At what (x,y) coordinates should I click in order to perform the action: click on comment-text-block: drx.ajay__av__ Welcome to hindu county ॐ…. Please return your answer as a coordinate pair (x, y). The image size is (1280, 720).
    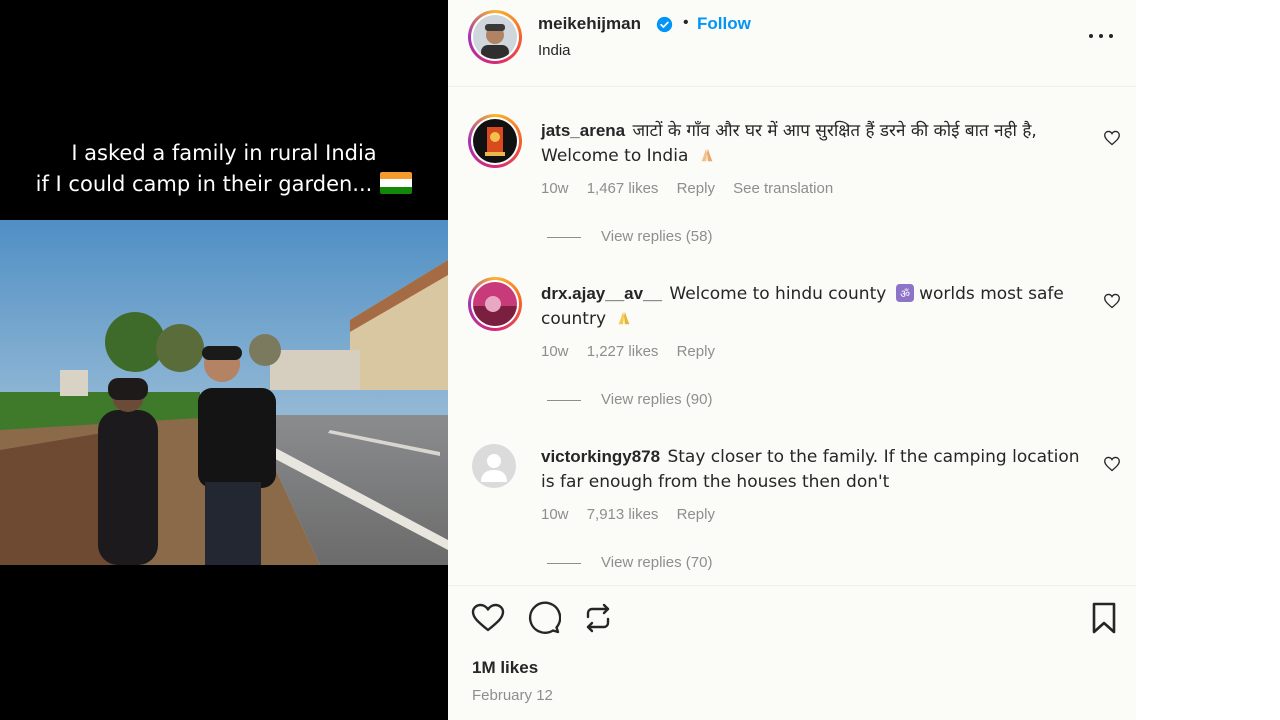
    Looking at the image, I should click on (813, 306).